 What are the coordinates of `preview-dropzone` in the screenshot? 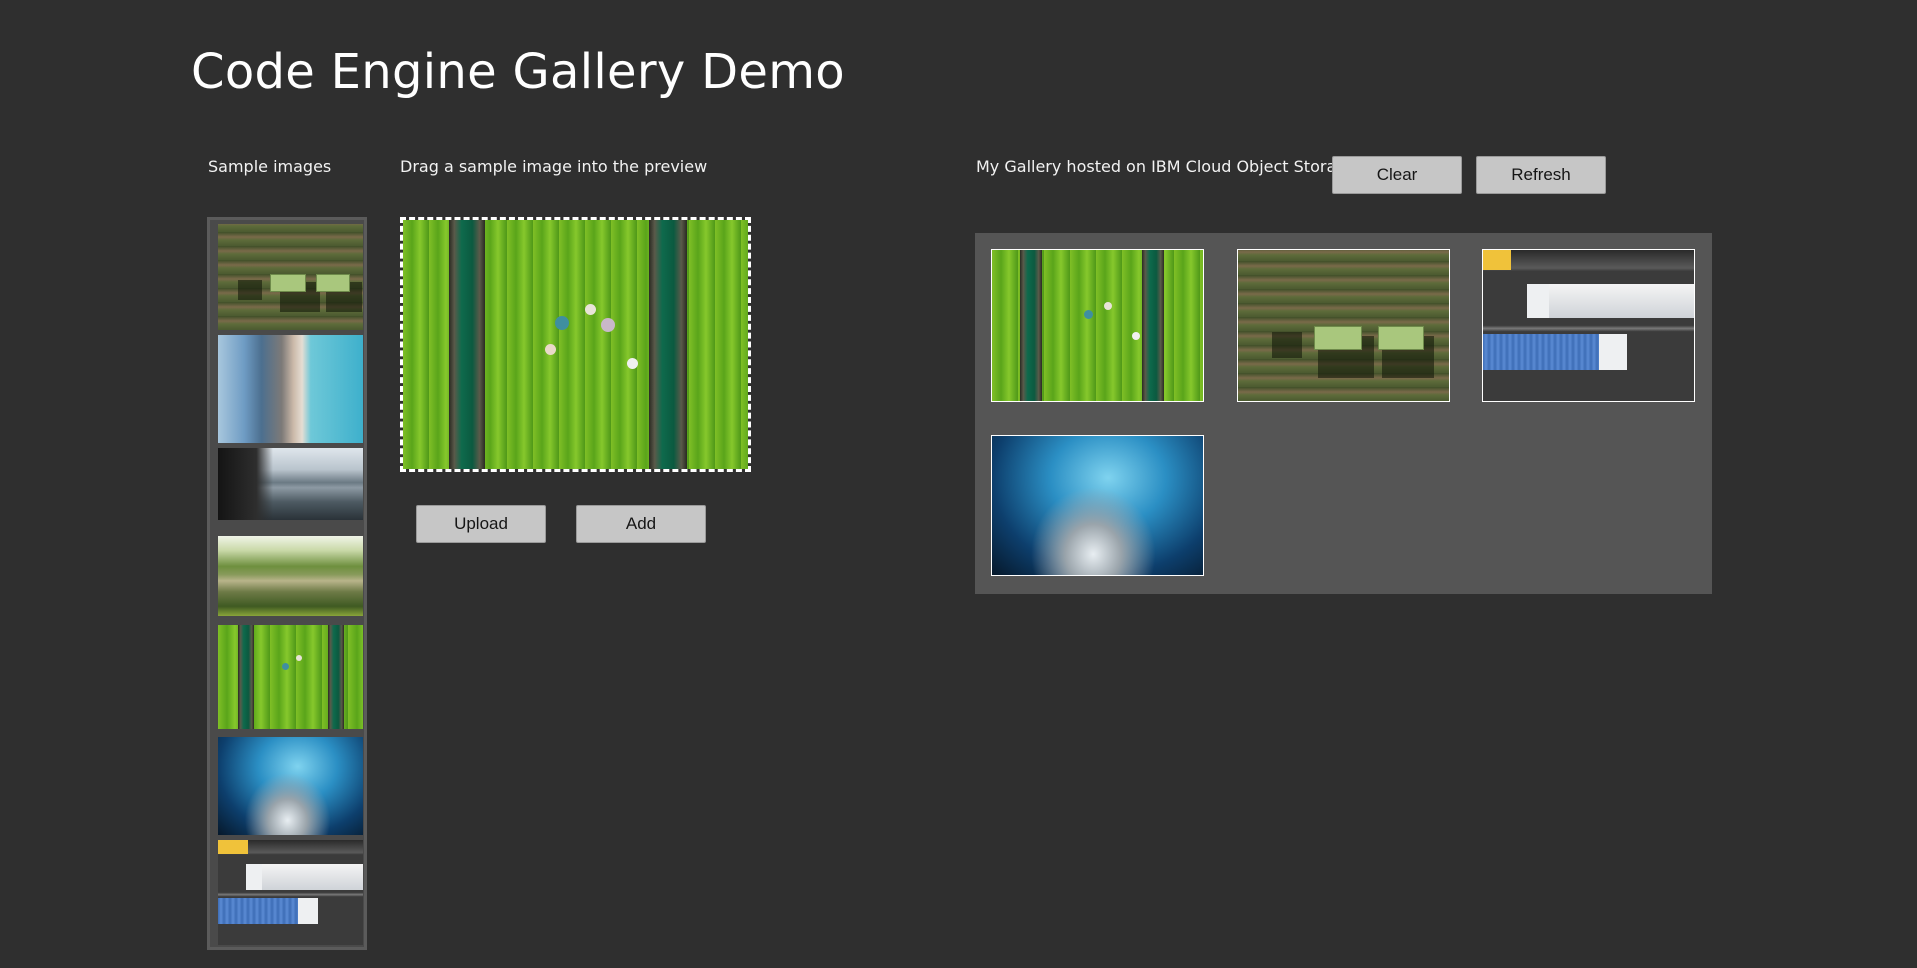 It's located at (575, 344).